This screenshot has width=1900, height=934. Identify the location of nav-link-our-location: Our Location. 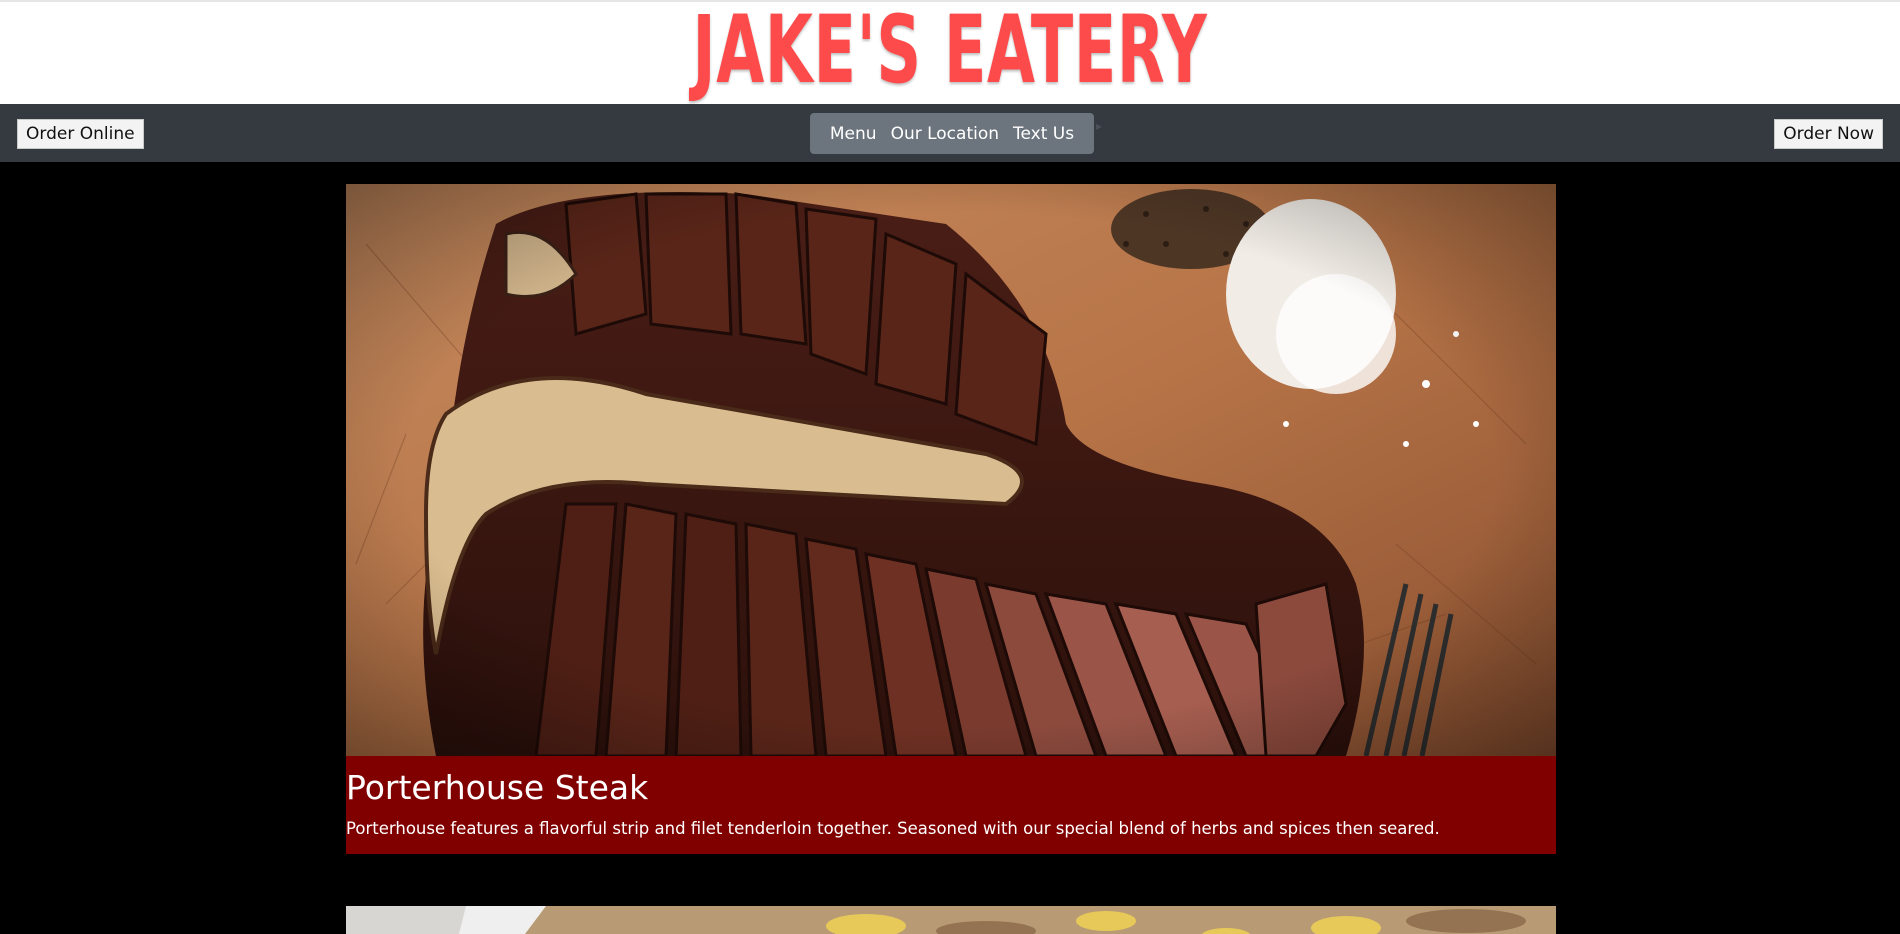
(945, 134).